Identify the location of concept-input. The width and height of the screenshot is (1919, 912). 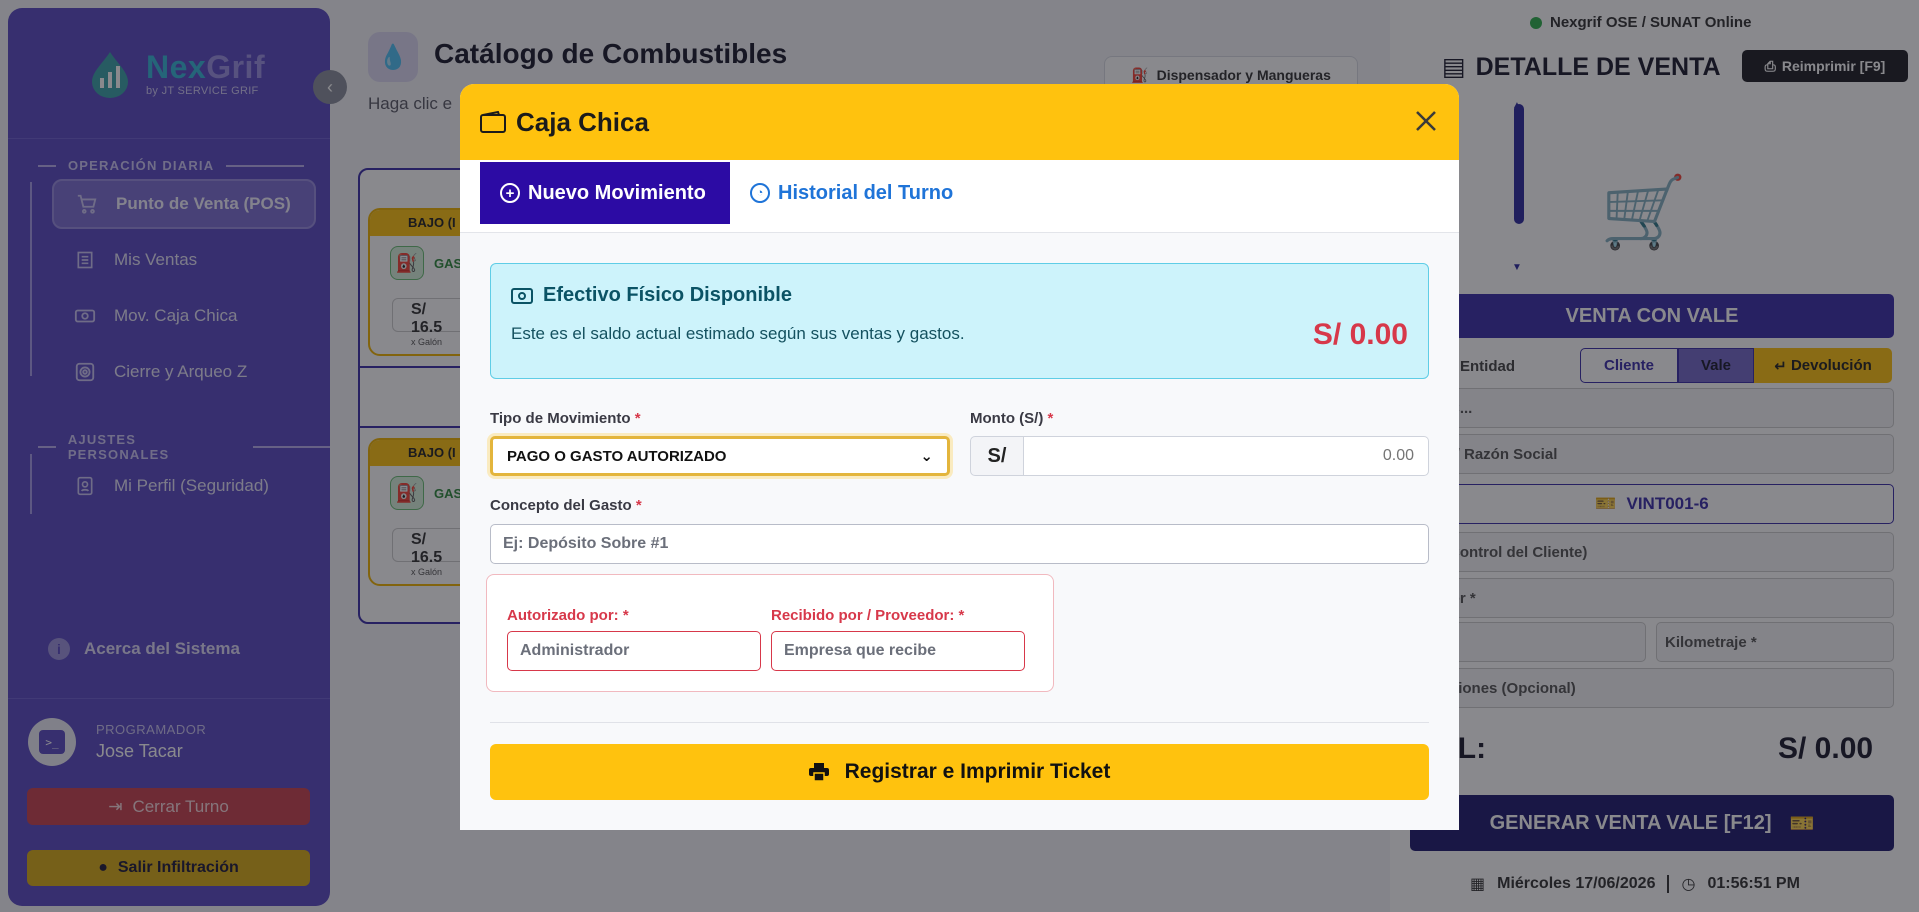
(959, 544).